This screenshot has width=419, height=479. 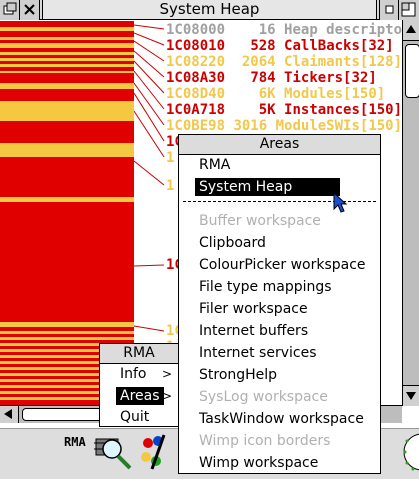 I want to click on menu-item-label: System Heap, so click(x=268, y=187).